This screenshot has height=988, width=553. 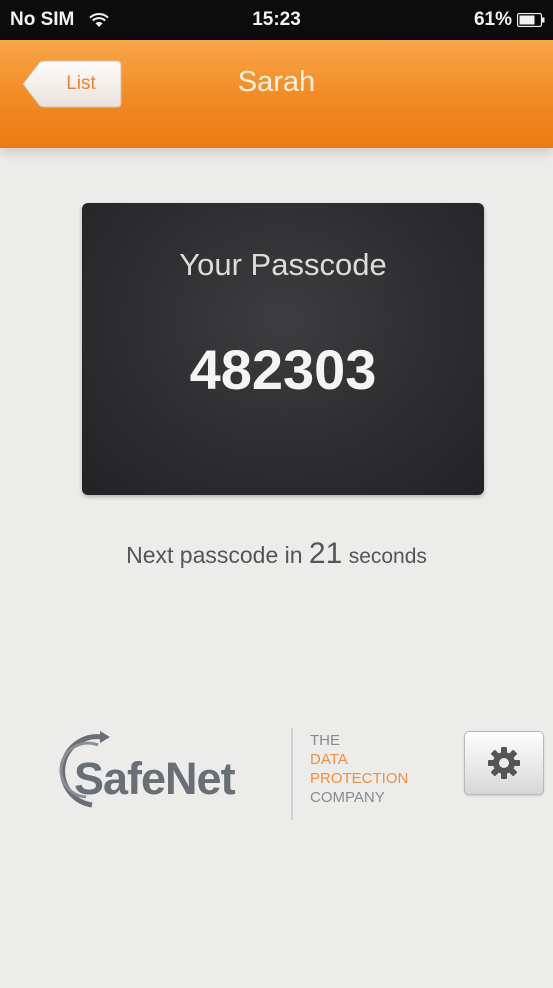 I want to click on status-time: 15:23, so click(x=276, y=19).